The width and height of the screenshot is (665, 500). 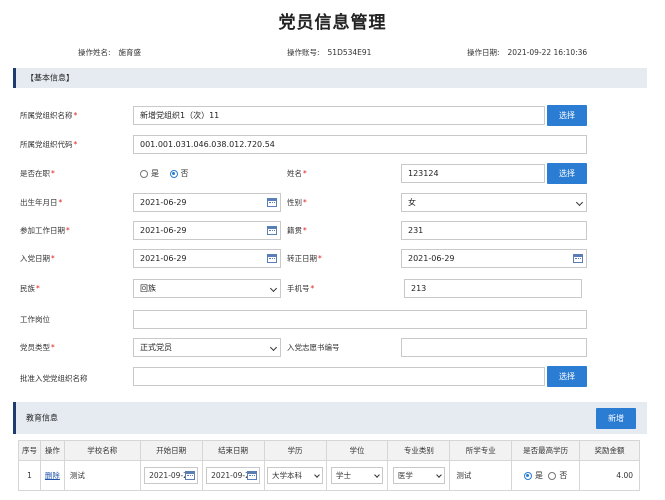 I want to click on native-place-label: 籍贯*, so click(x=297, y=230).